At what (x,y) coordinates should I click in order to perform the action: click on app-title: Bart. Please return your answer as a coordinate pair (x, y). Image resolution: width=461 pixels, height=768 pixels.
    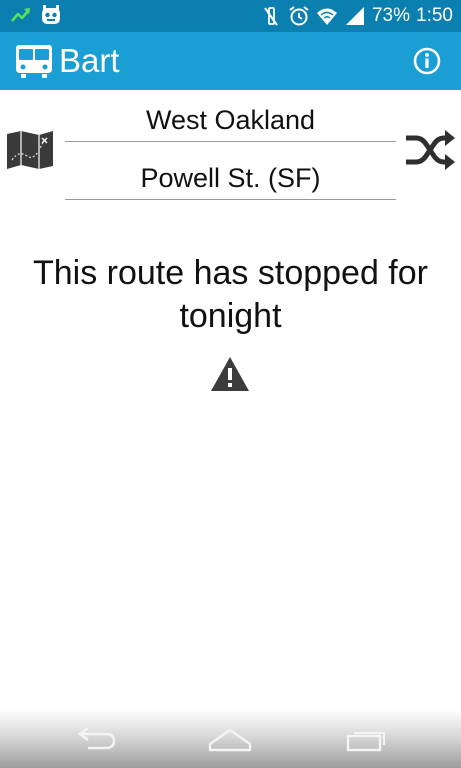
    Looking at the image, I should click on (89, 60).